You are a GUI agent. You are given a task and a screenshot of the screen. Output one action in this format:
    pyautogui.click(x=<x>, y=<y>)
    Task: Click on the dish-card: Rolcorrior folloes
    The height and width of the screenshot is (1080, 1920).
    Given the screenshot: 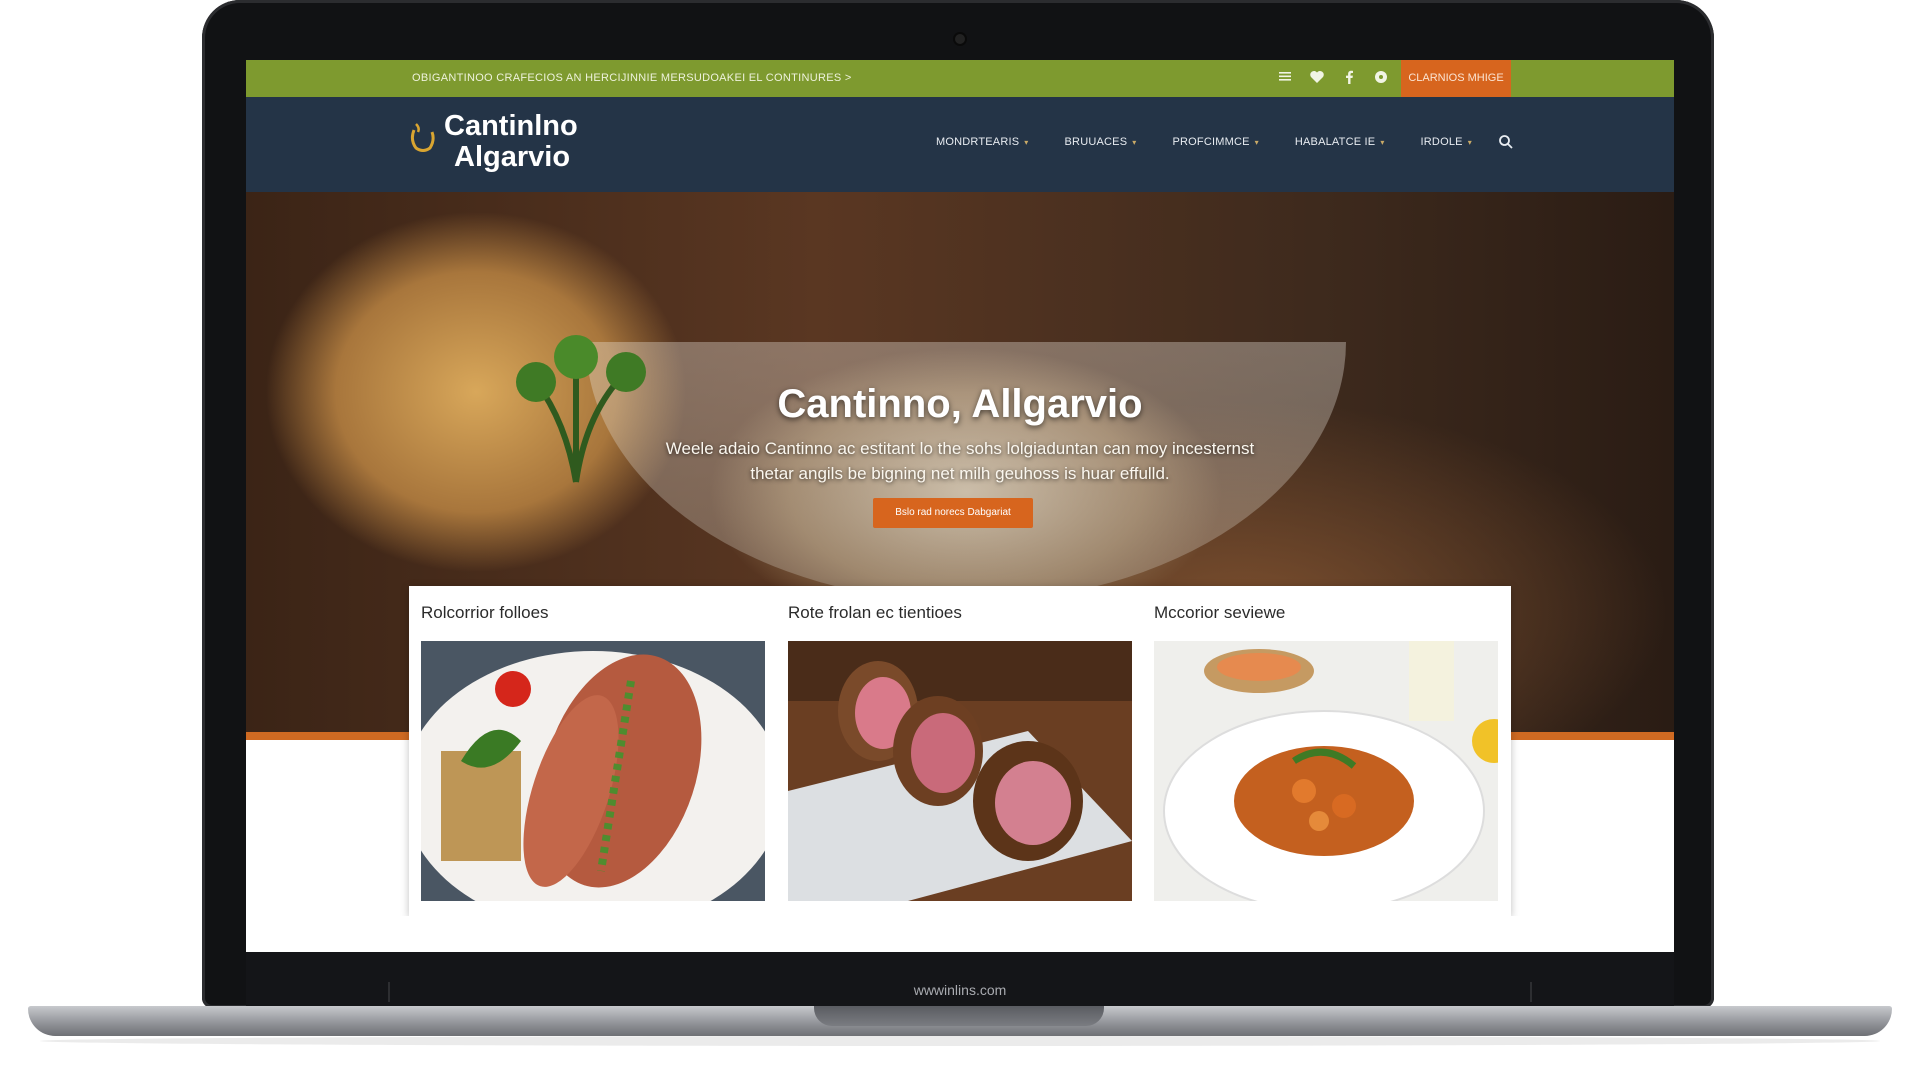 What is the action you would take?
    pyautogui.click(x=587, y=751)
    